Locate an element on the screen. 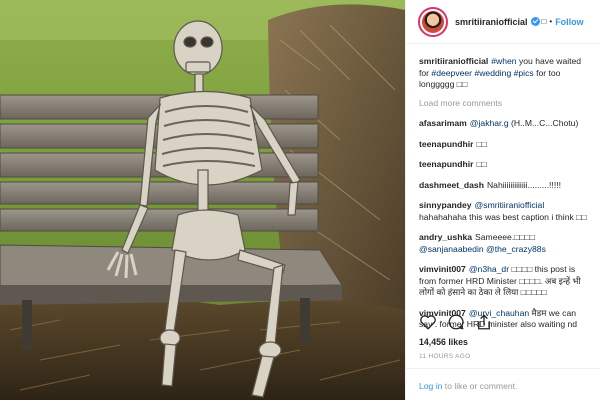 The height and width of the screenshot is (400, 600). caption-username: smritiiraniofficial is located at coordinates (453, 61).